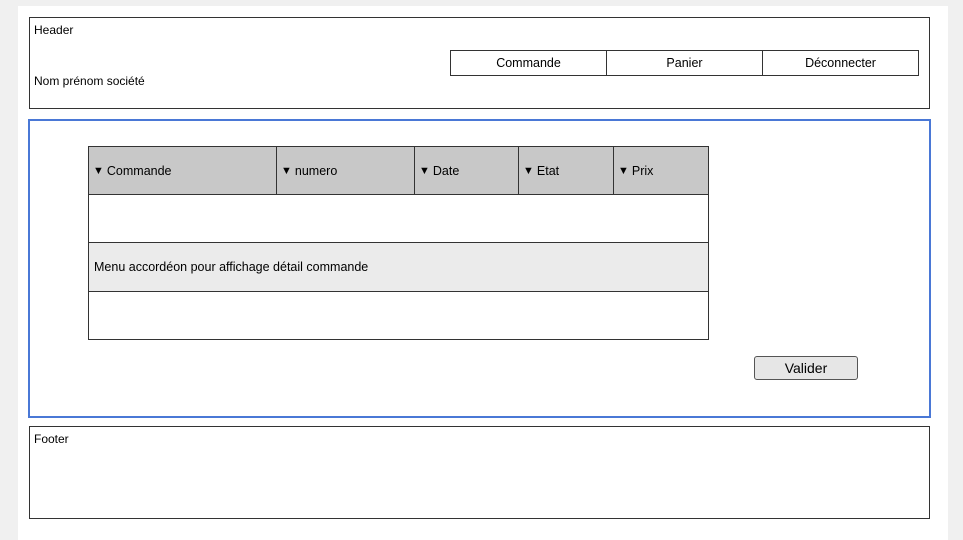 The width and height of the screenshot is (963, 540). Describe the element at coordinates (528, 63) in the screenshot. I see `nav-commande-button: Commande` at that location.